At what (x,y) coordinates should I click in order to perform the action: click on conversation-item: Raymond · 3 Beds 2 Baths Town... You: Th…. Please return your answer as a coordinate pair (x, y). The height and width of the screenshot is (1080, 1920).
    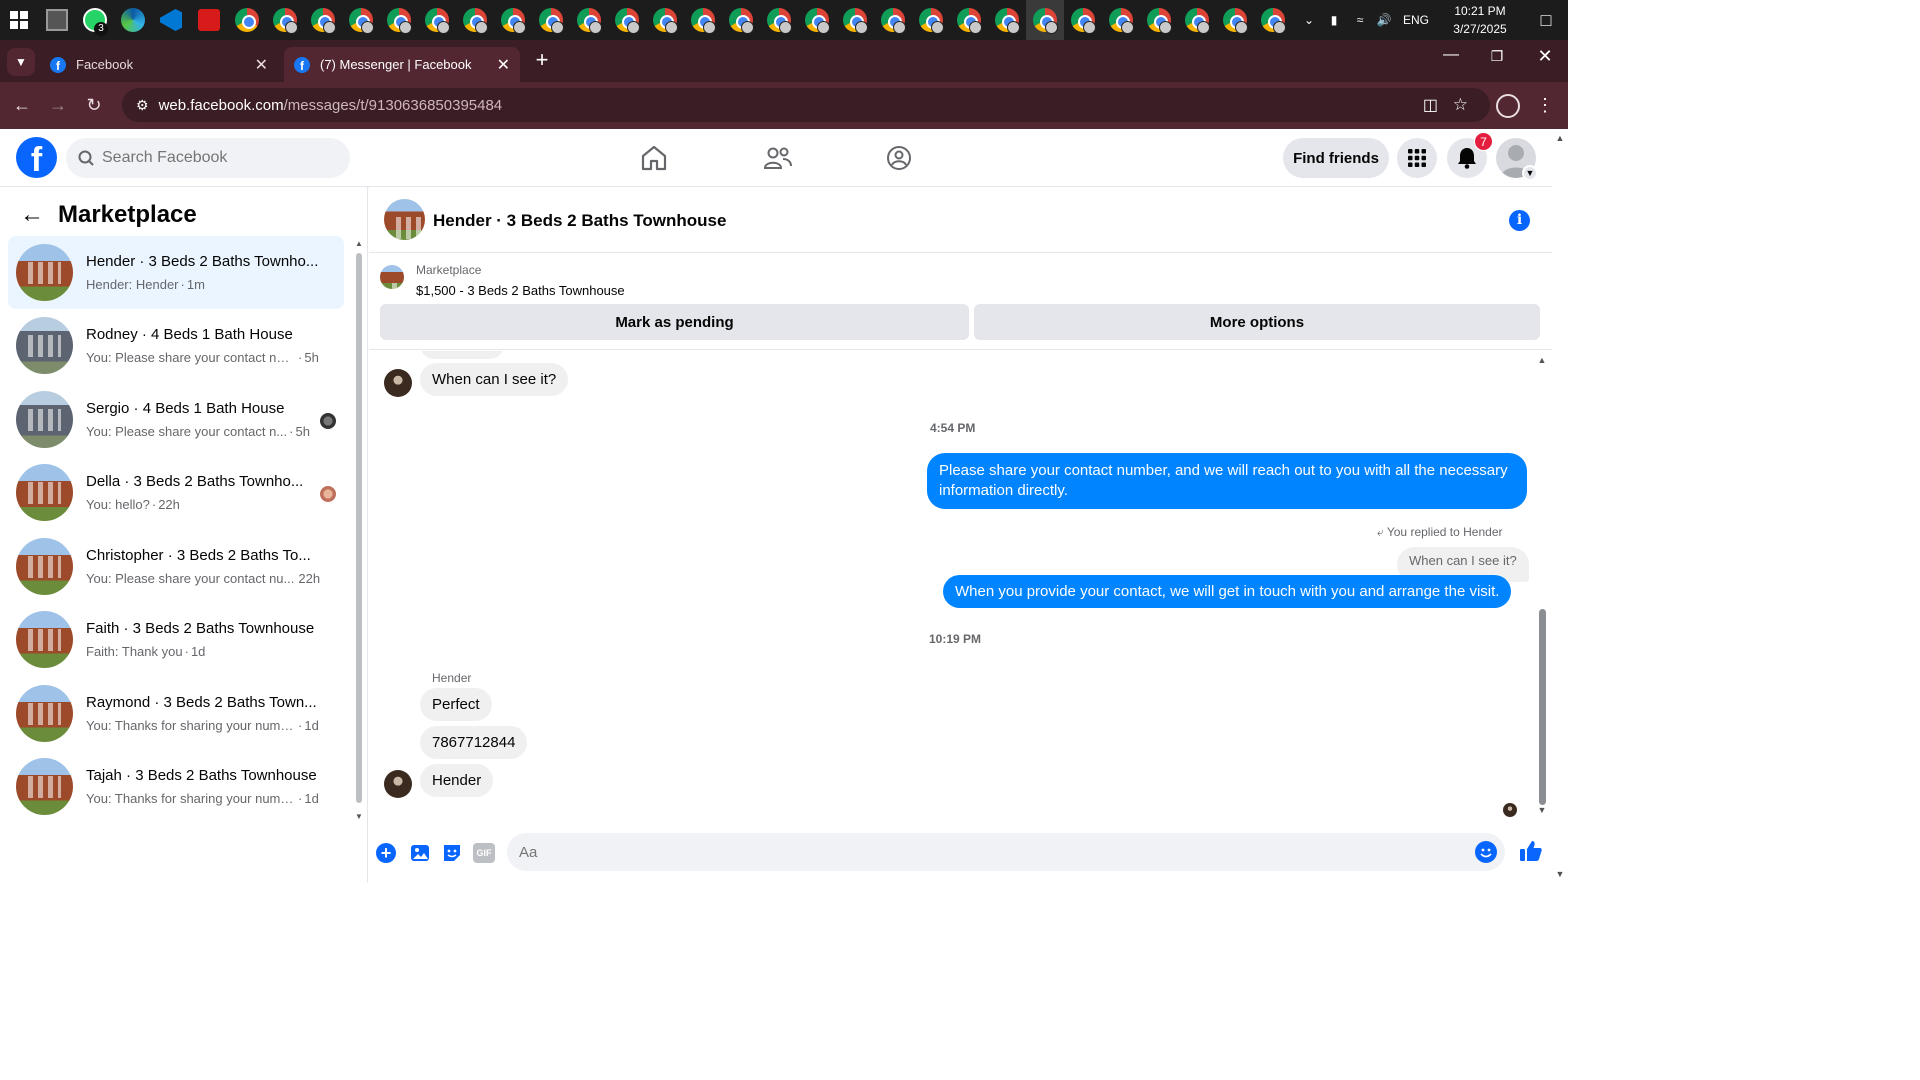
    Looking at the image, I should click on (176, 713).